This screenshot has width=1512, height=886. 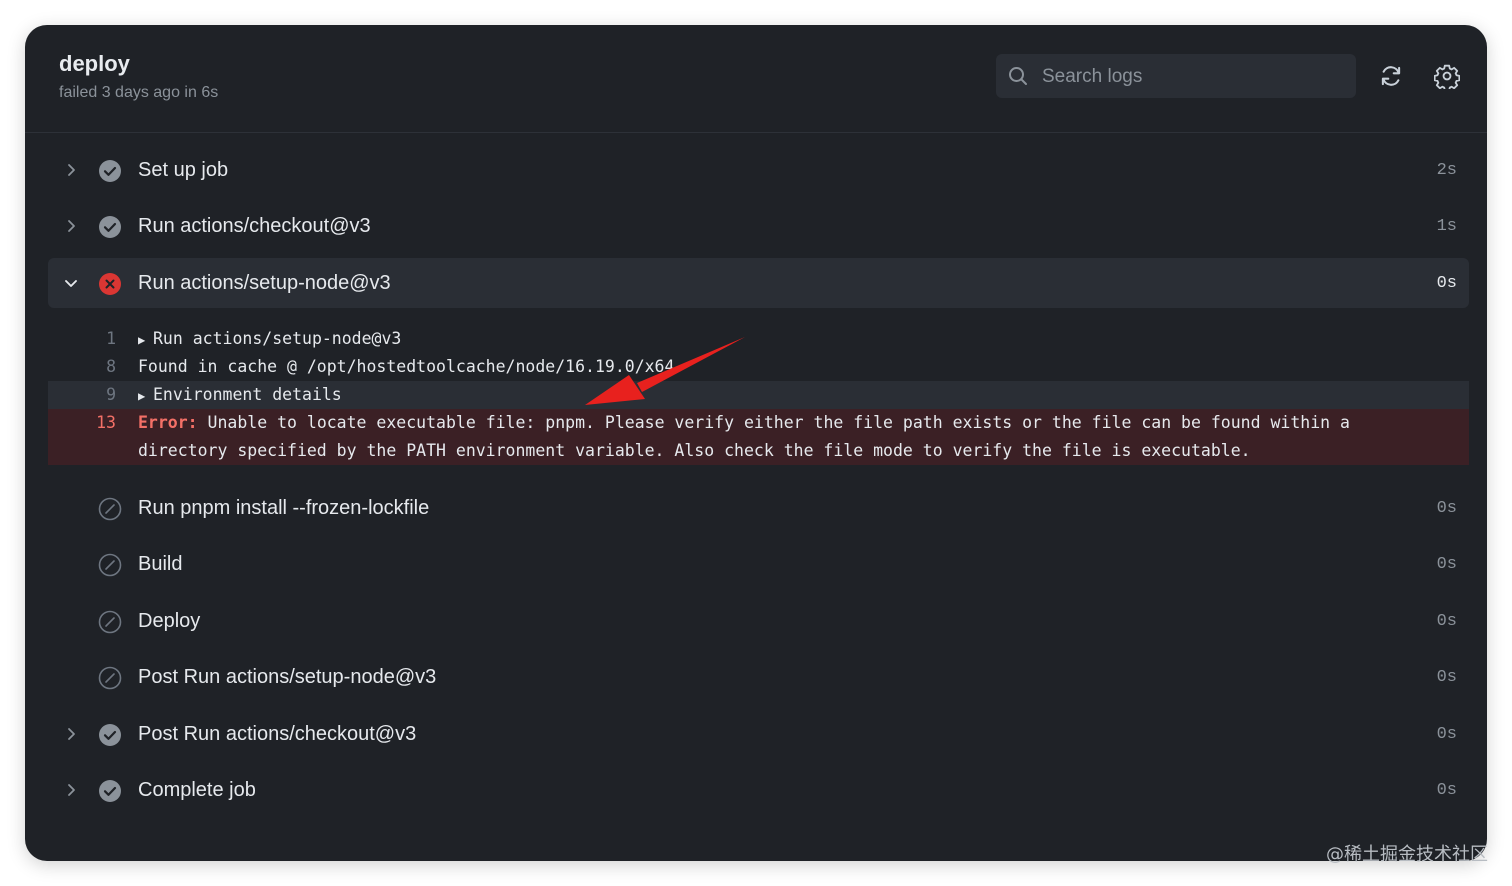 I want to click on log-line-number: 13, so click(x=106, y=422).